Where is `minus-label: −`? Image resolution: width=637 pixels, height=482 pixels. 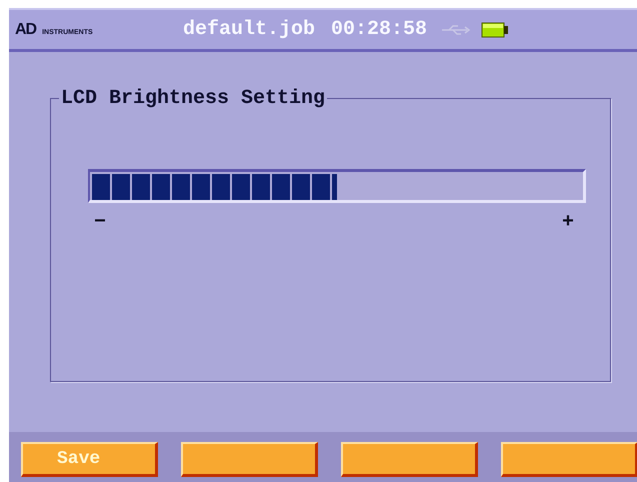
minus-label: − is located at coordinates (100, 222).